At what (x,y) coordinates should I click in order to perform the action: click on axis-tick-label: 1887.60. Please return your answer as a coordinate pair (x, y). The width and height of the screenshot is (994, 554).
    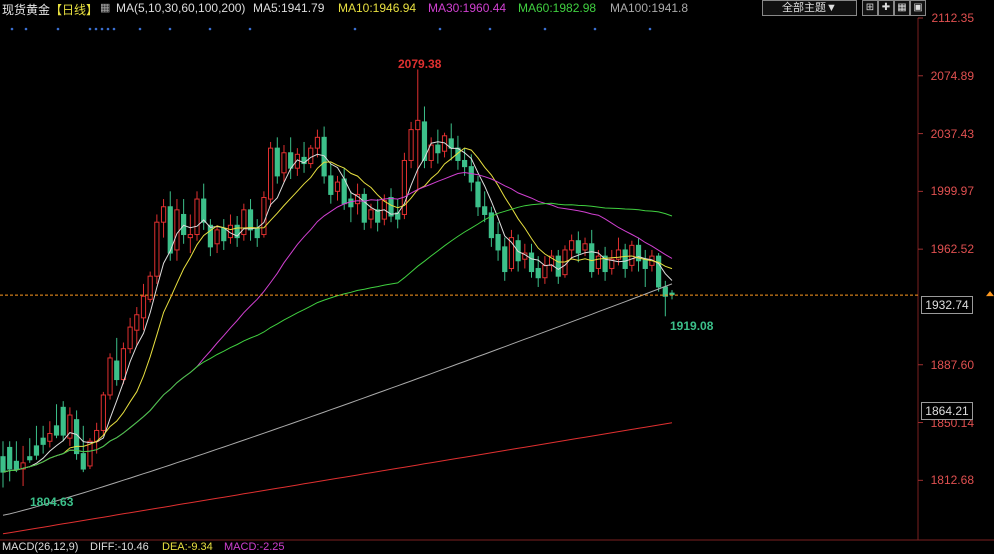
    Looking at the image, I should click on (952, 364).